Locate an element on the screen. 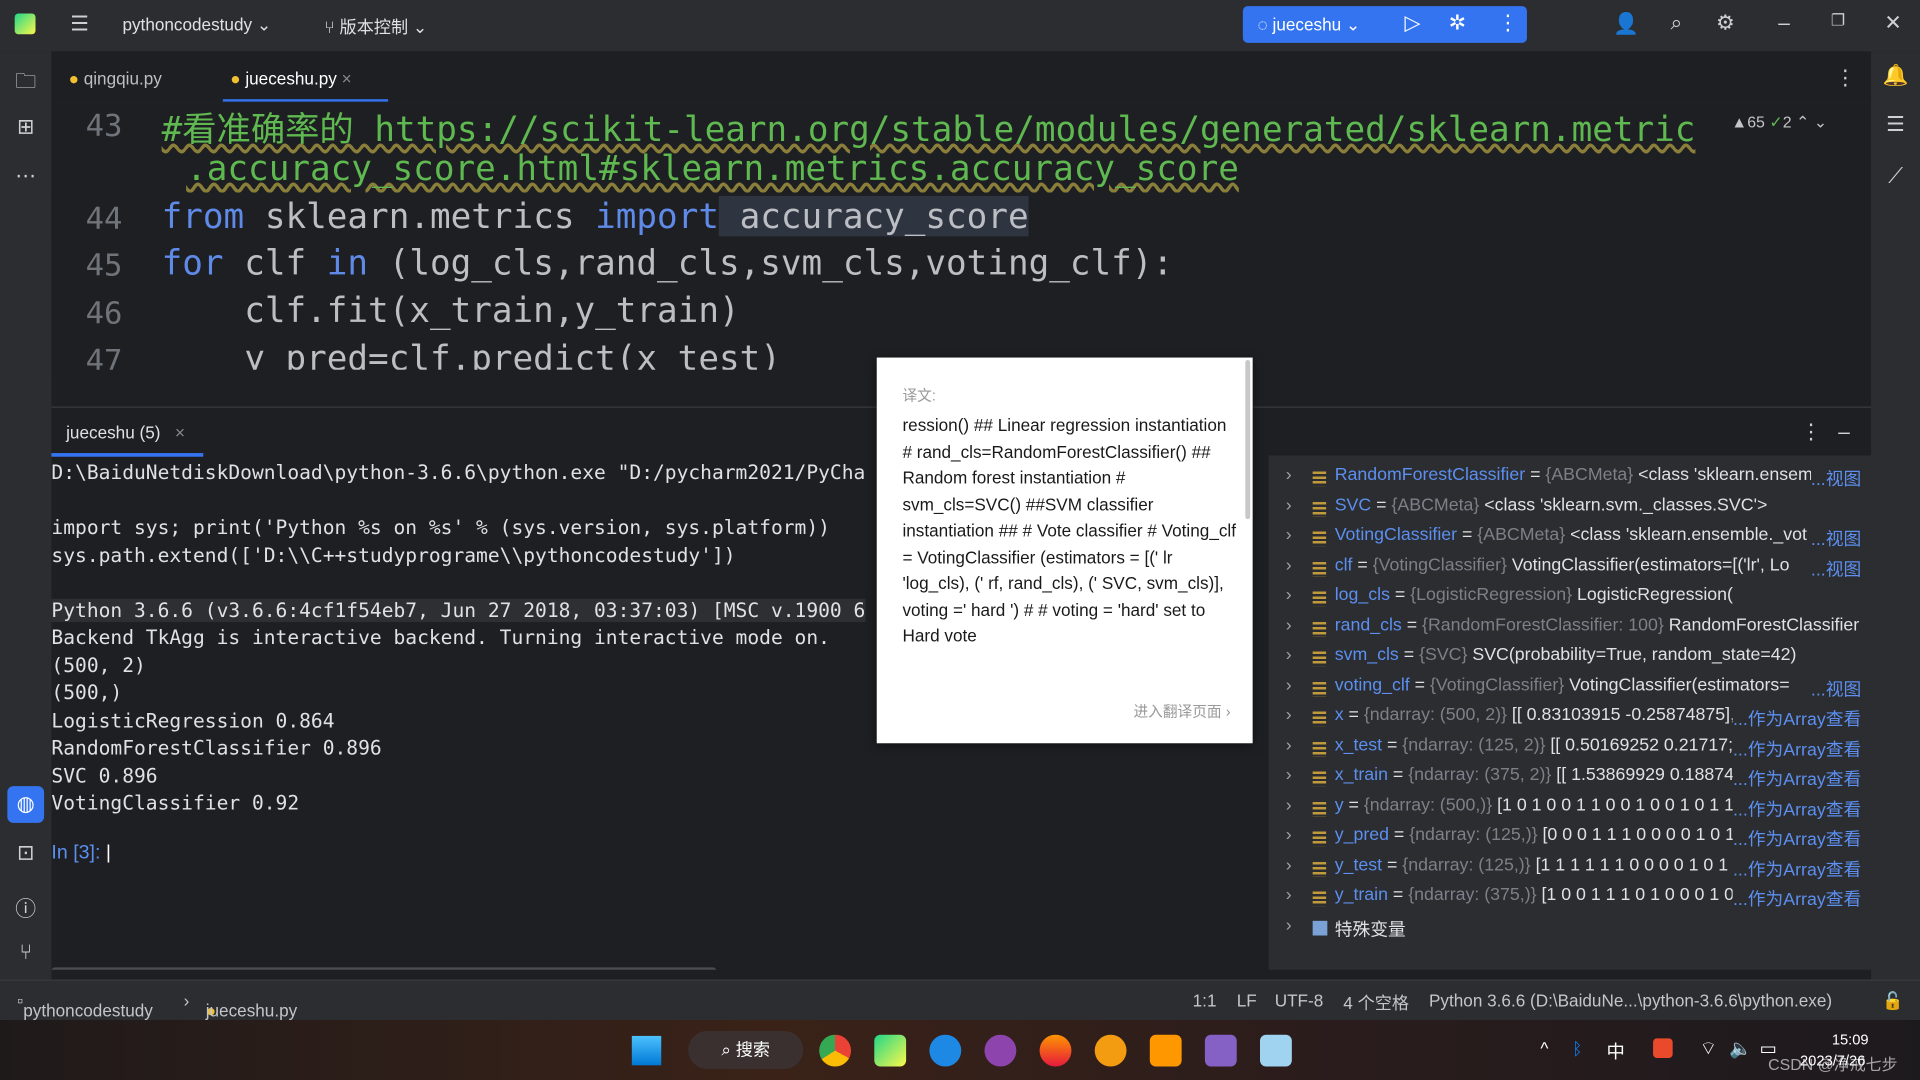  more-tools-icon: ⋯ is located at coordinates (25, 176).